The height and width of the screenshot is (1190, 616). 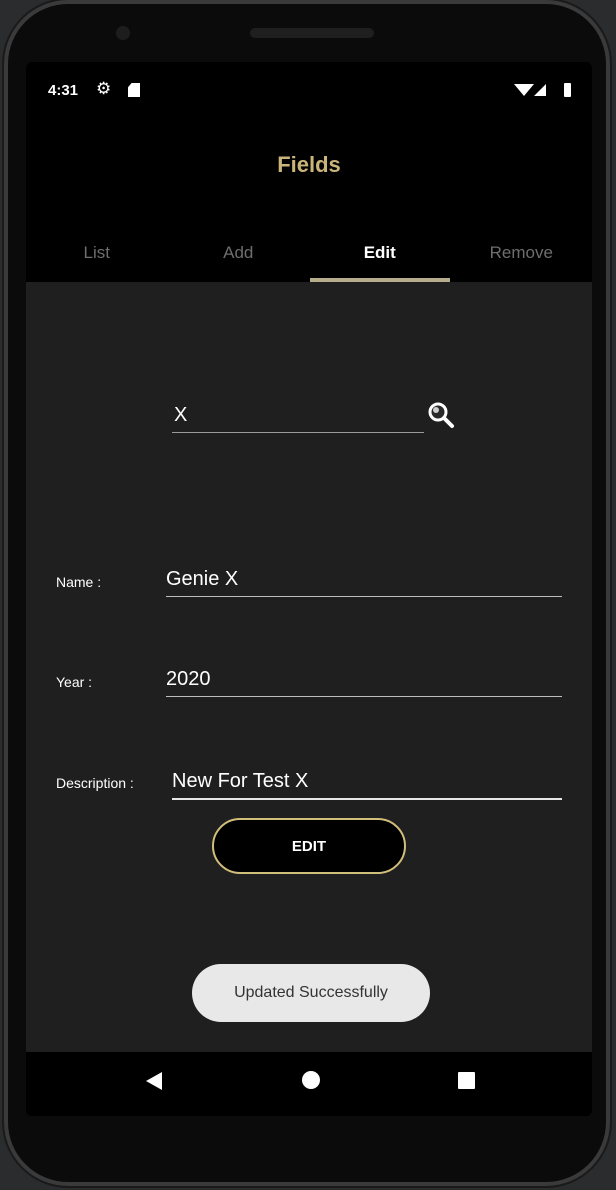 I want to click on wifi-icon, so click(x=524, y=90).